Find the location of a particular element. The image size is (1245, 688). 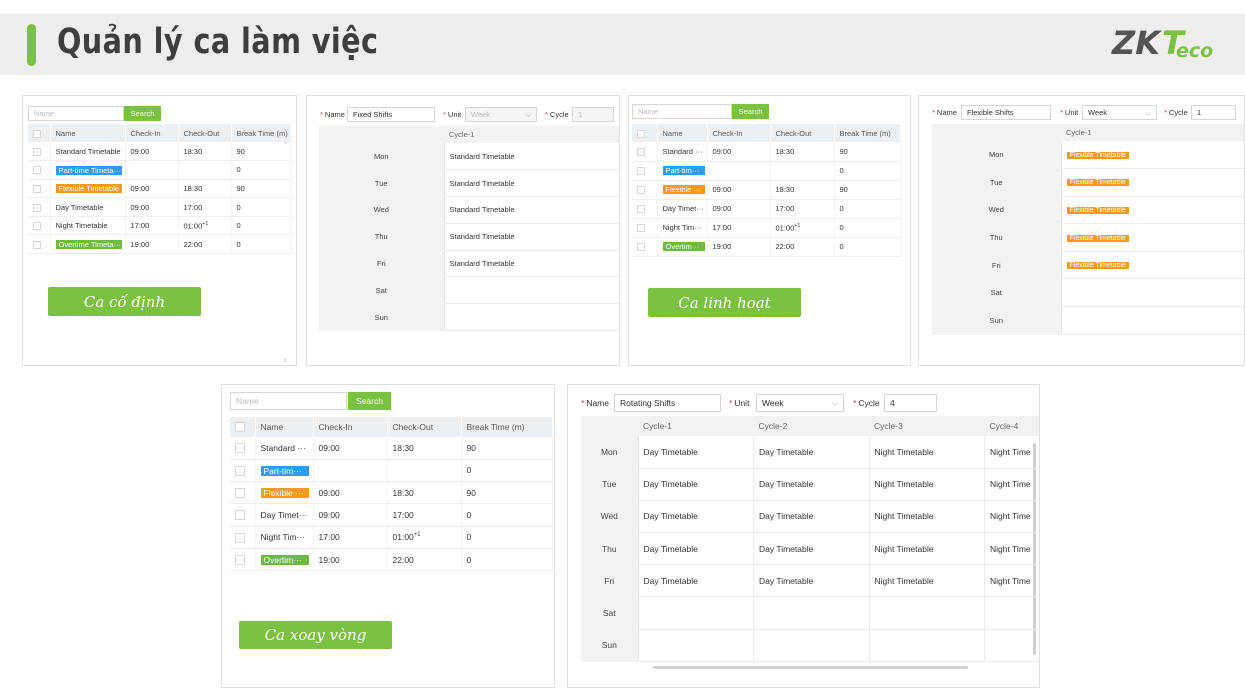

table-row: Night Timetable 17:00 01:00+1 0 is located at coordinates (160, 226).